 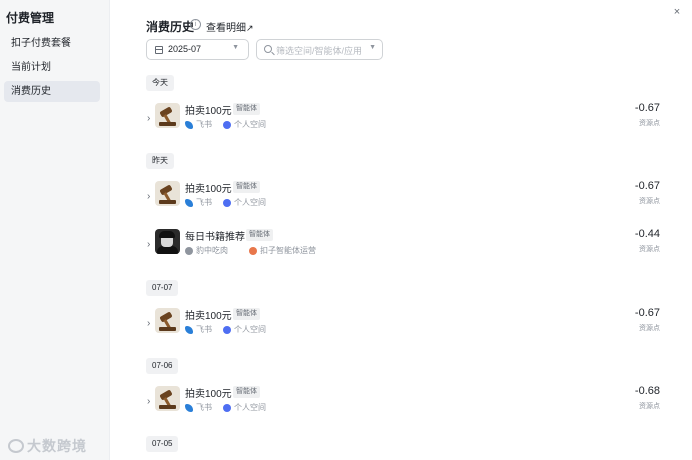 What do you see at coordinates (268, 49) in the screenshot?
I see `search-icon` at bounding box center [268, 49].